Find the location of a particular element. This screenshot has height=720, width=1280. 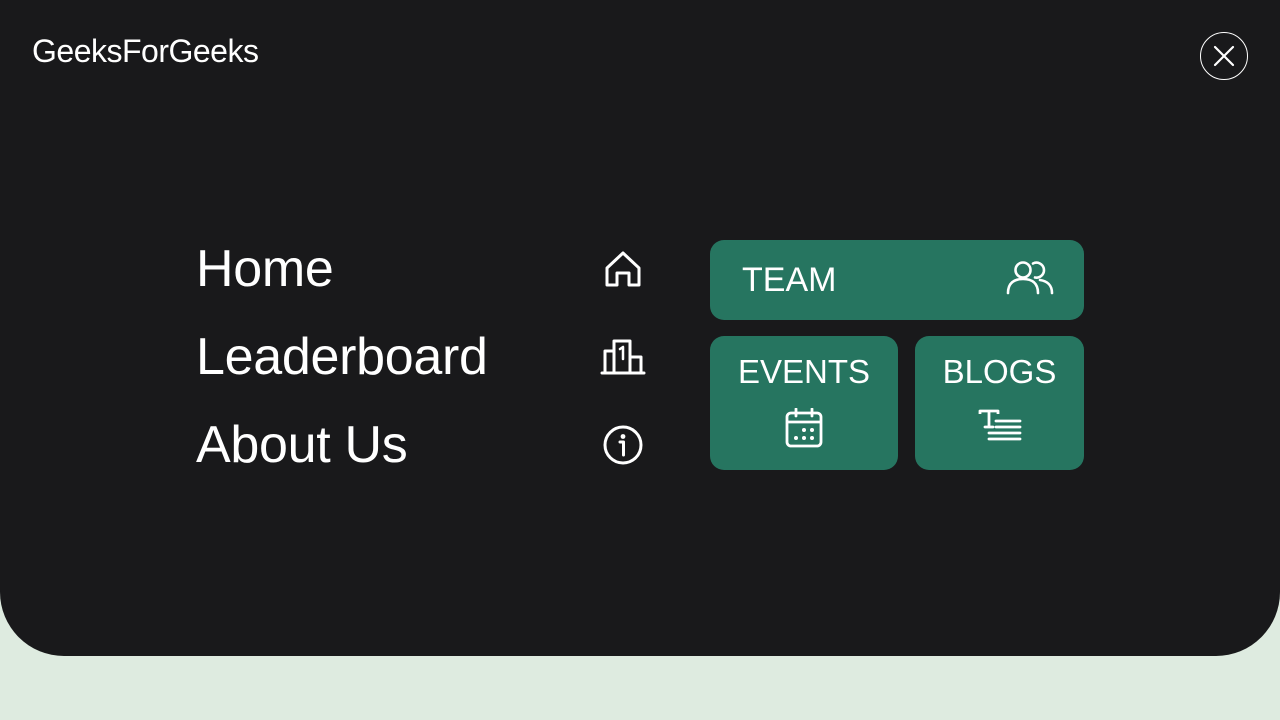

text-lines-icon is located at coordinates (999, 426).